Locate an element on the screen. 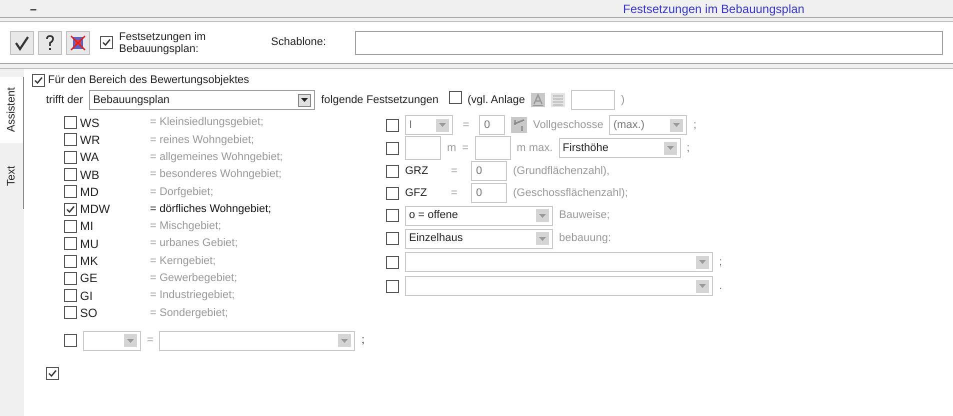 The height and width of the screenshot is (416, 953). delete-button is located at coordinates (78, 42).